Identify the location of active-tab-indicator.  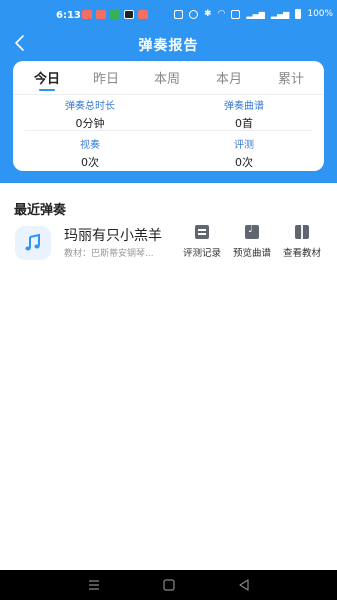
(47, 90).